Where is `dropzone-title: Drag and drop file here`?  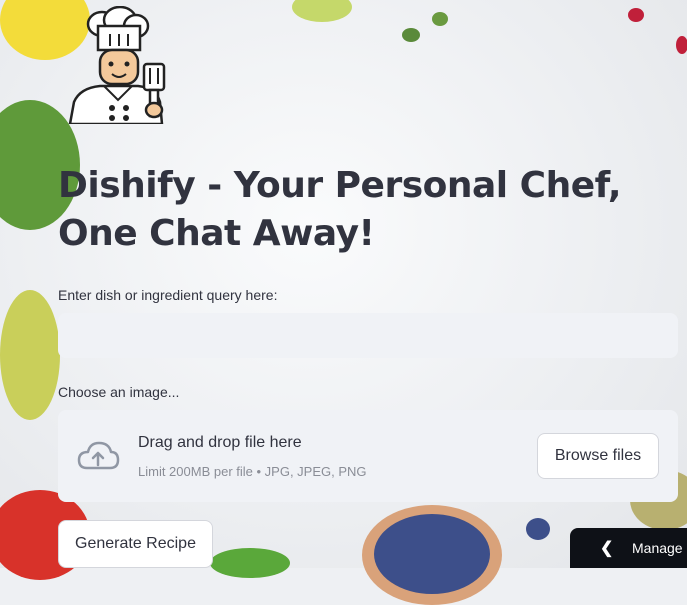
dropzone-title: Drag and drop file here is located at coordinates (220, 442).